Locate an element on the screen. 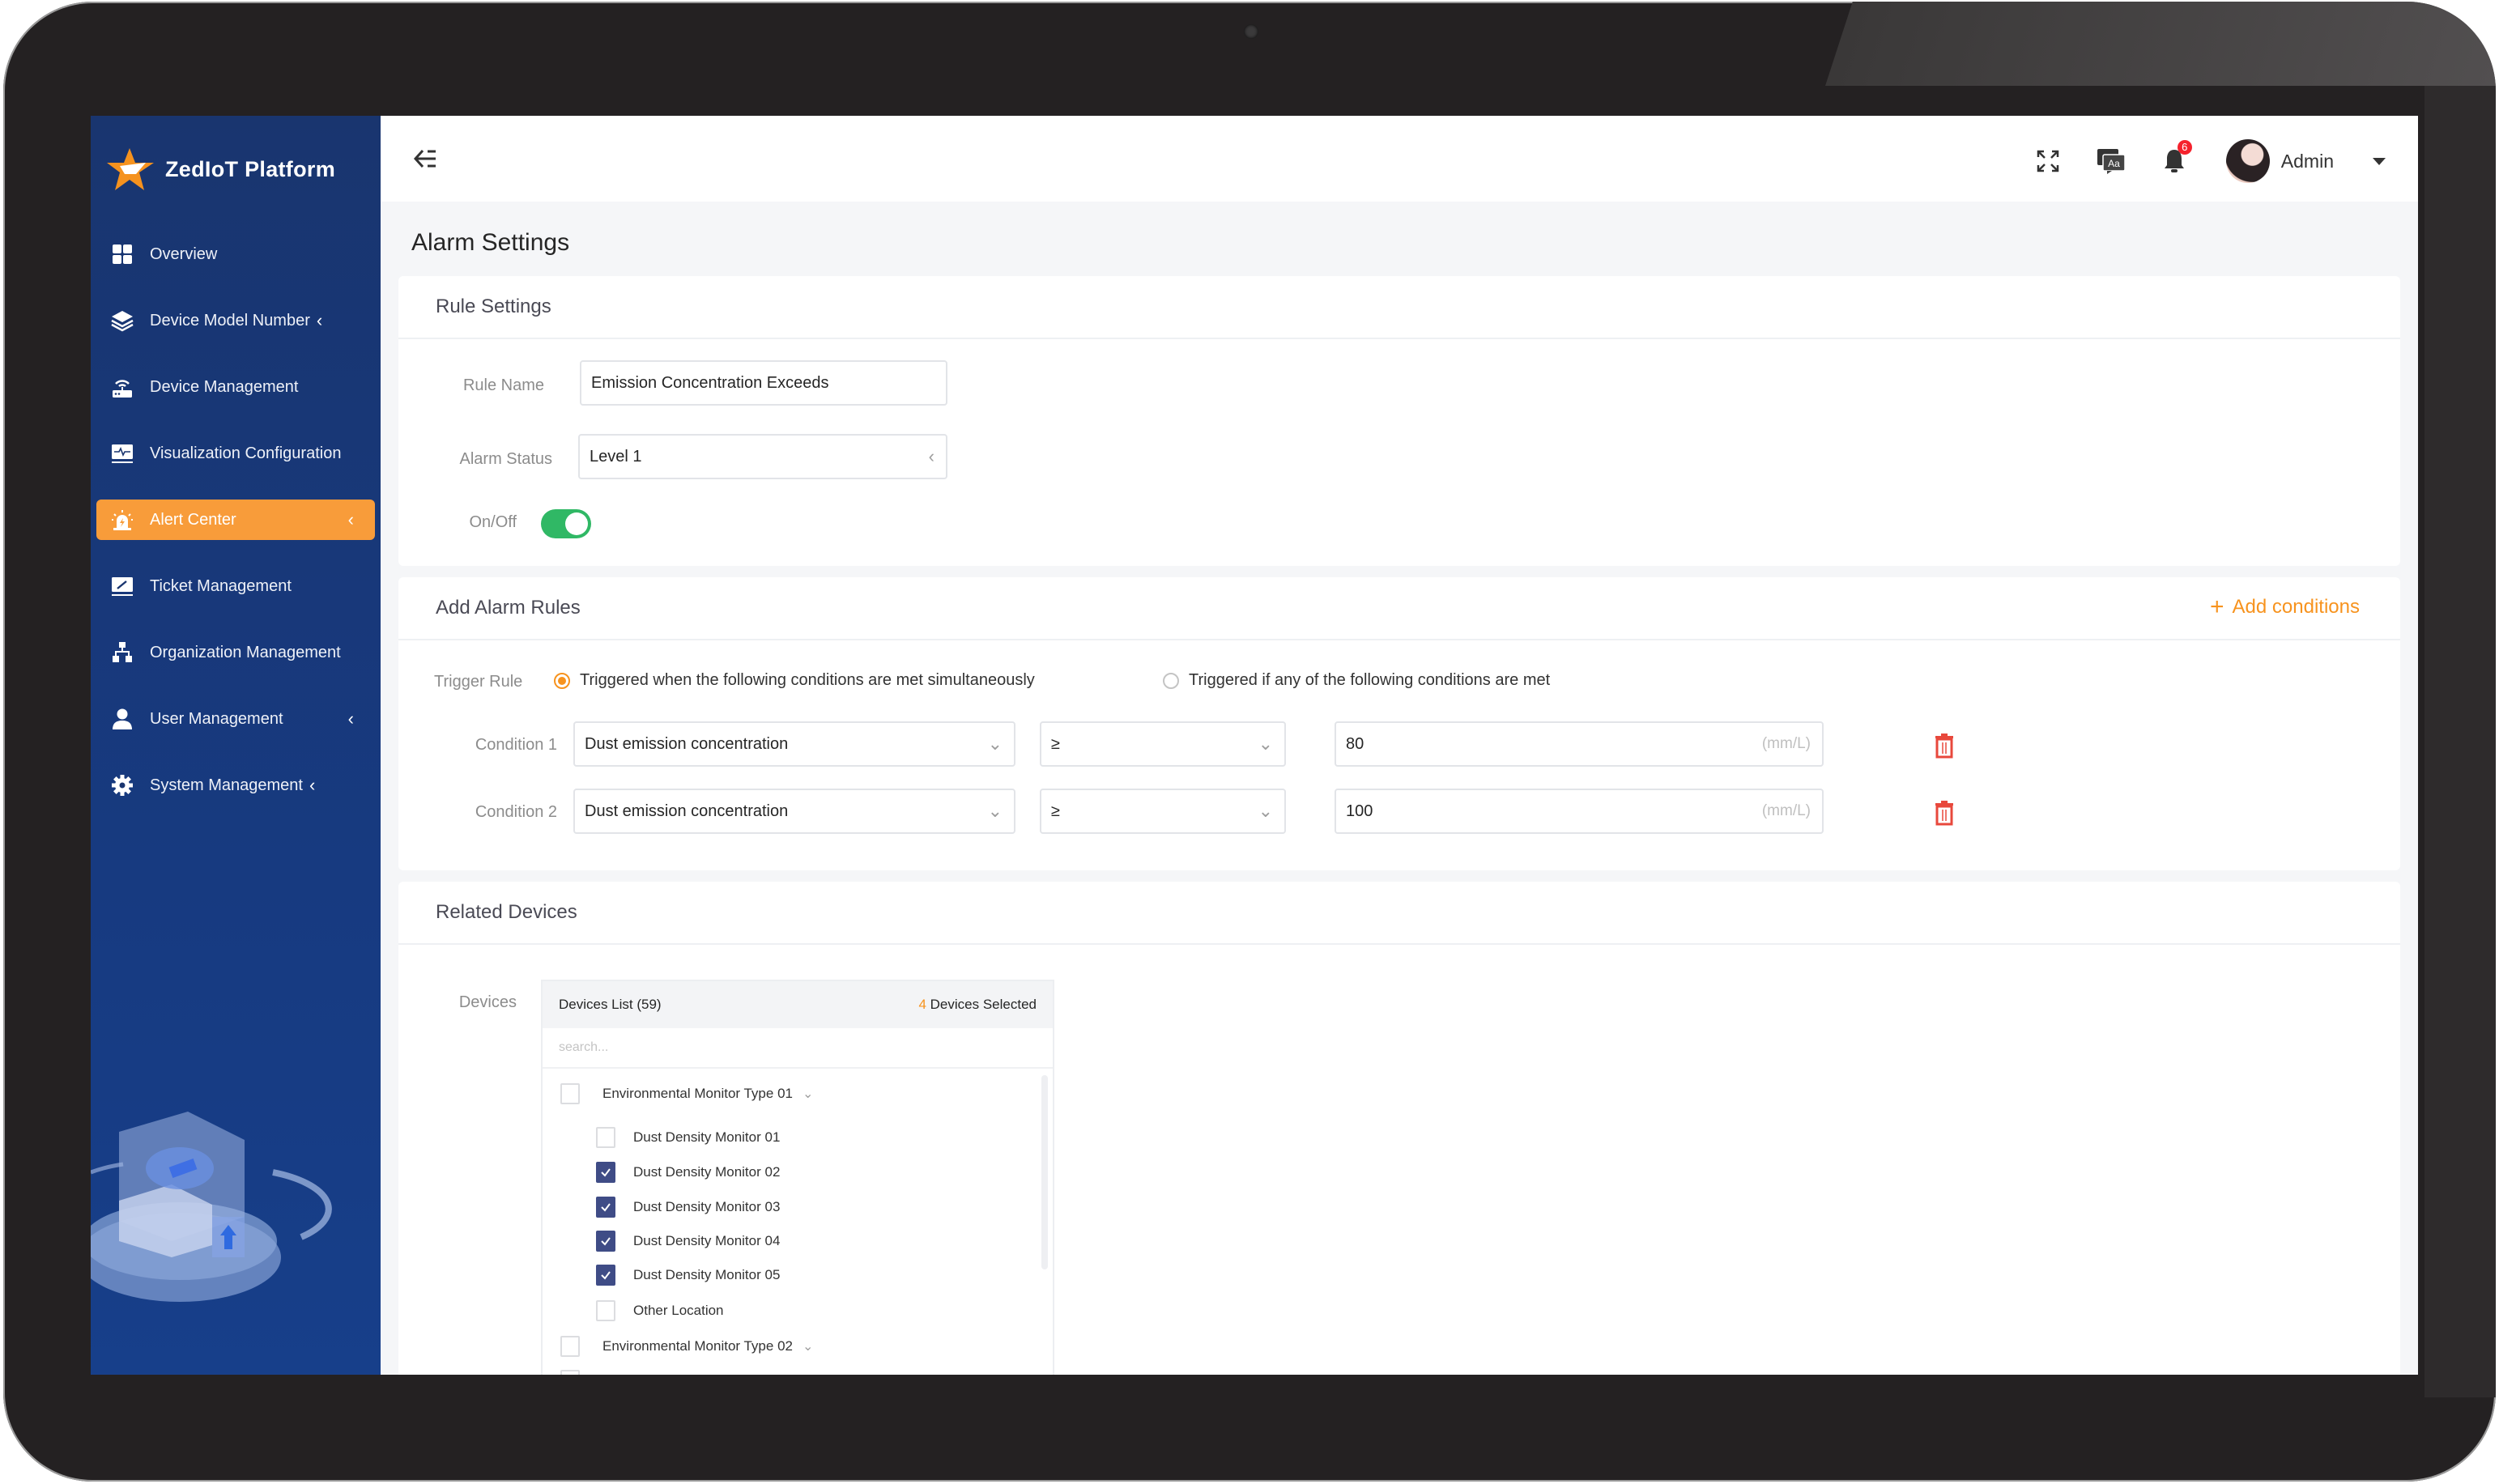 The width and height of the screenshot is (2499, 1484). add-conditions-button: + Add conditions is located at coordinates (2285, 607).